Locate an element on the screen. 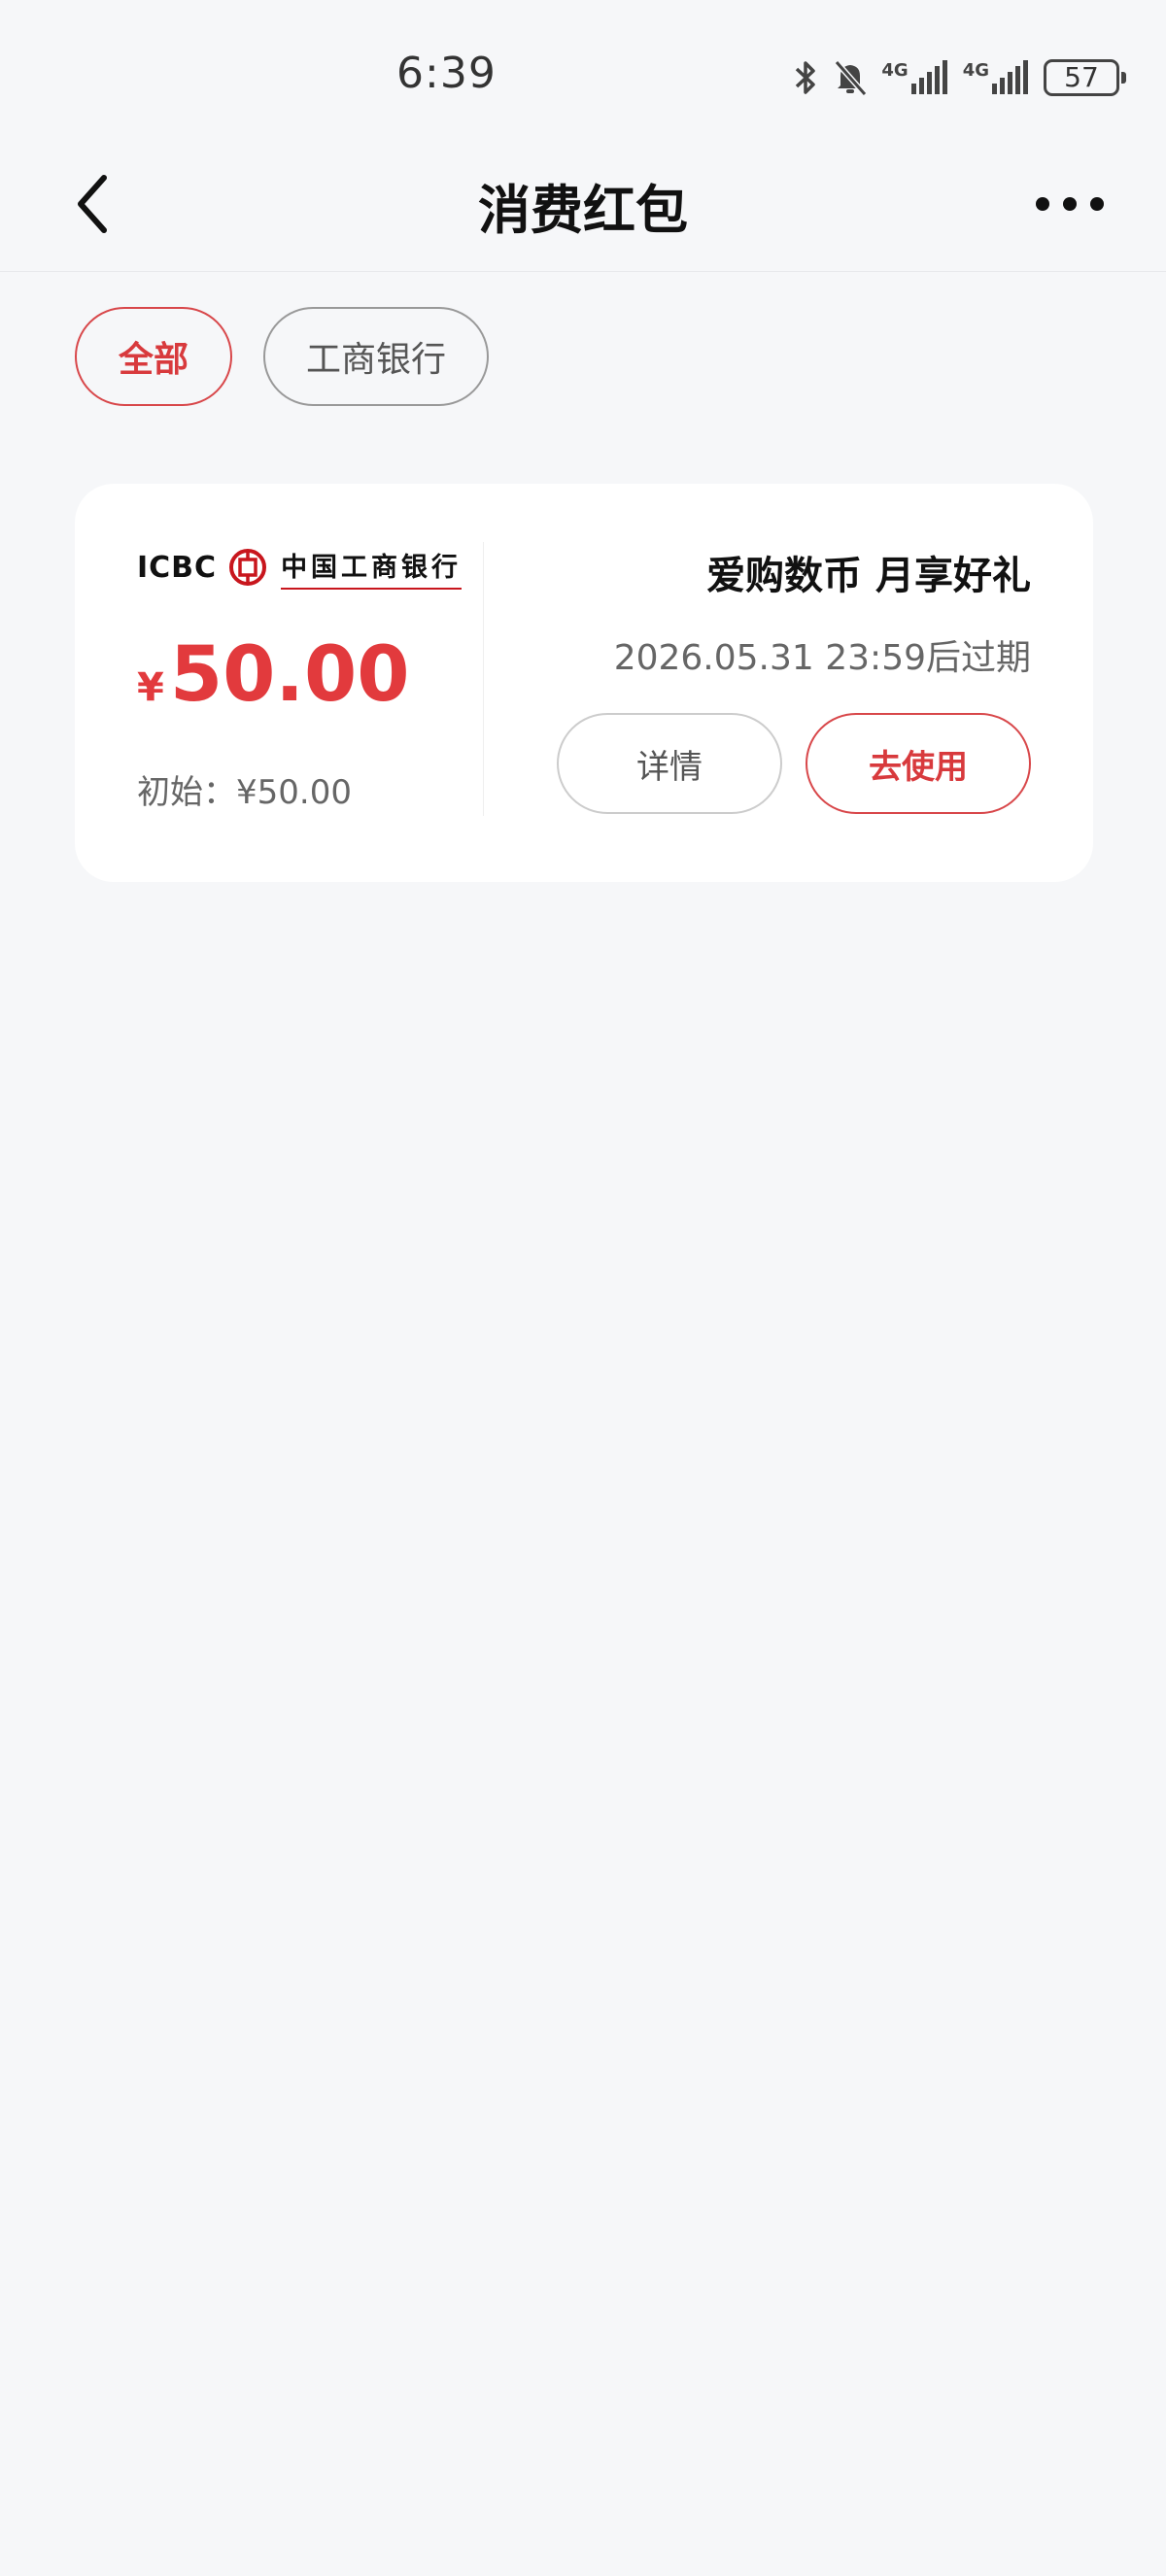 The image size is (1166, 2576). card-info-section: 爱购数币 月享好礼 2026.05.31 23:59后过期 is located at coordinates (822, 612).